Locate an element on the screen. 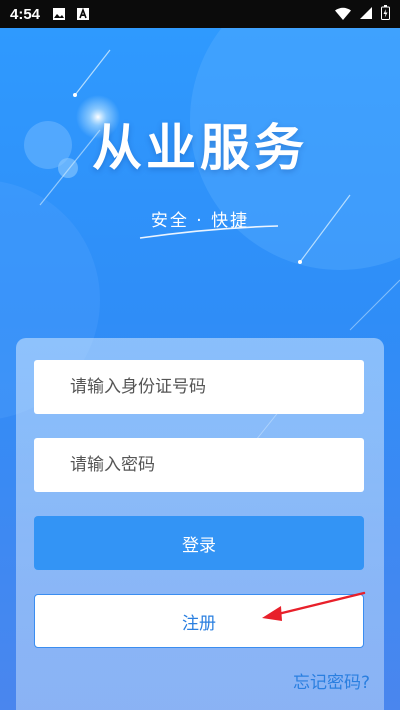 This screenshot has width=400, height=710. battery-icon is located at coordinates (385, 14).